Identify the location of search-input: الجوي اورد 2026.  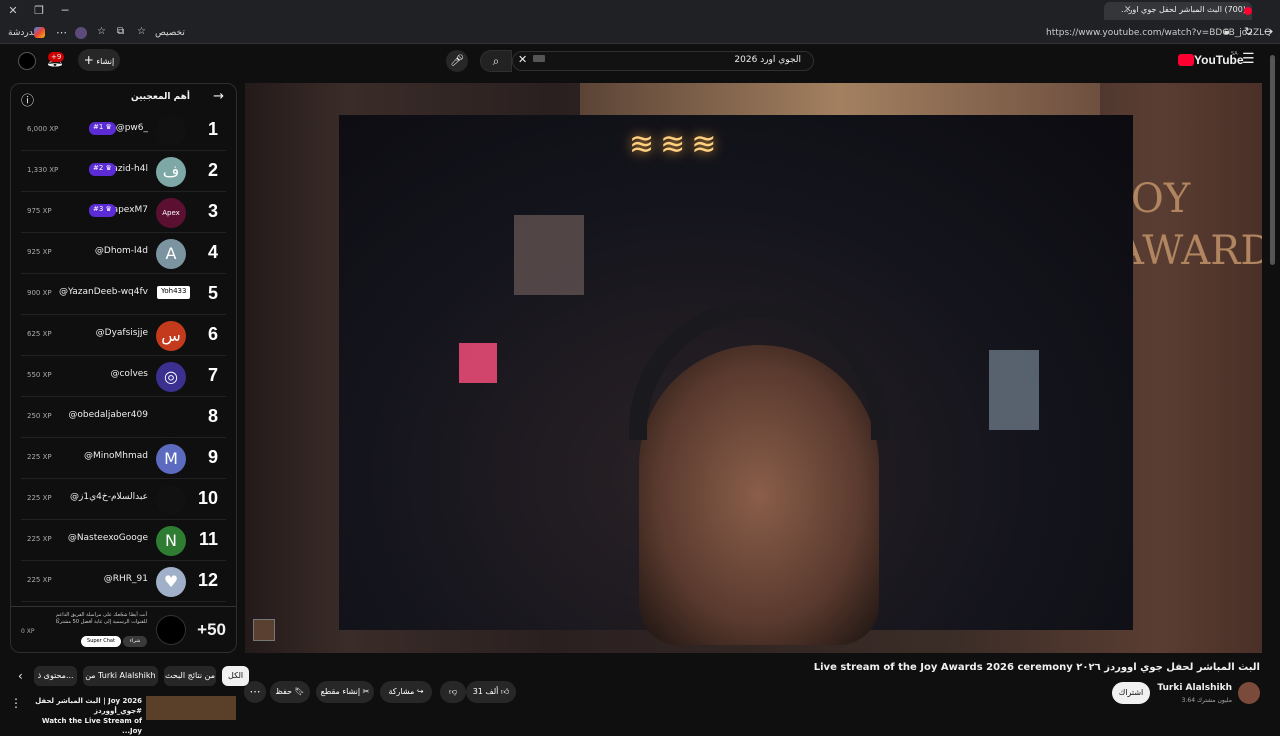
(663, 61).